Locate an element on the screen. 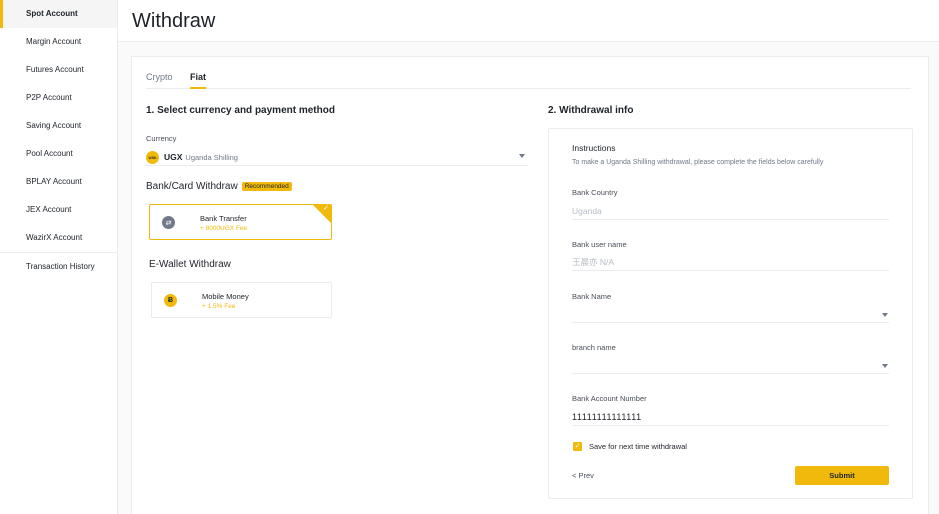 This screenshot has height=514, width=939. bank-transfer-fee: + 8000UGX Fee is located at coordinates (224, 228).